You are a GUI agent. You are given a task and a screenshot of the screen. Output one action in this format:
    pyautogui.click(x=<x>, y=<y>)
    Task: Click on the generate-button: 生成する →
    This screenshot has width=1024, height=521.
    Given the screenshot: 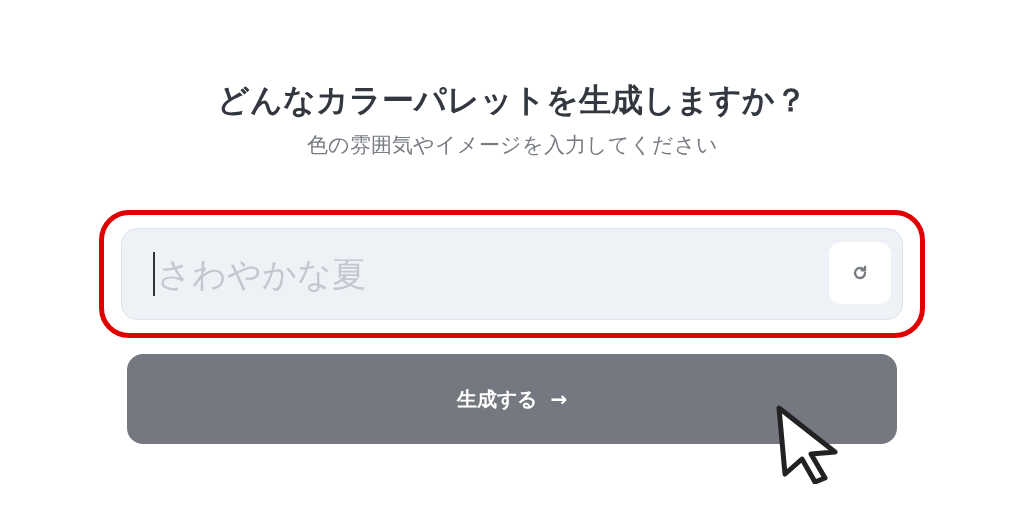 What is the action you would take?
    pyautogui.click(x=512, y=399)
    